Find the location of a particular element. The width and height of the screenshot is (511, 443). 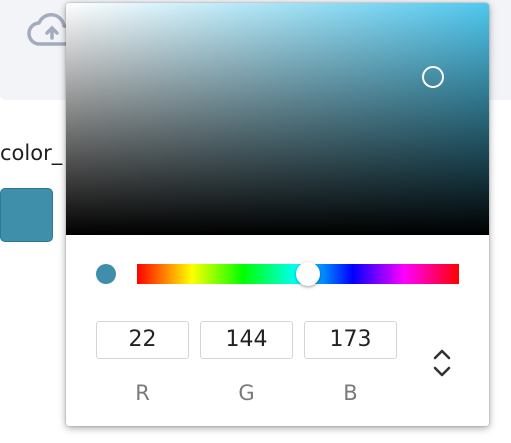

field-label: color_ is located at coordinates (31, 153).